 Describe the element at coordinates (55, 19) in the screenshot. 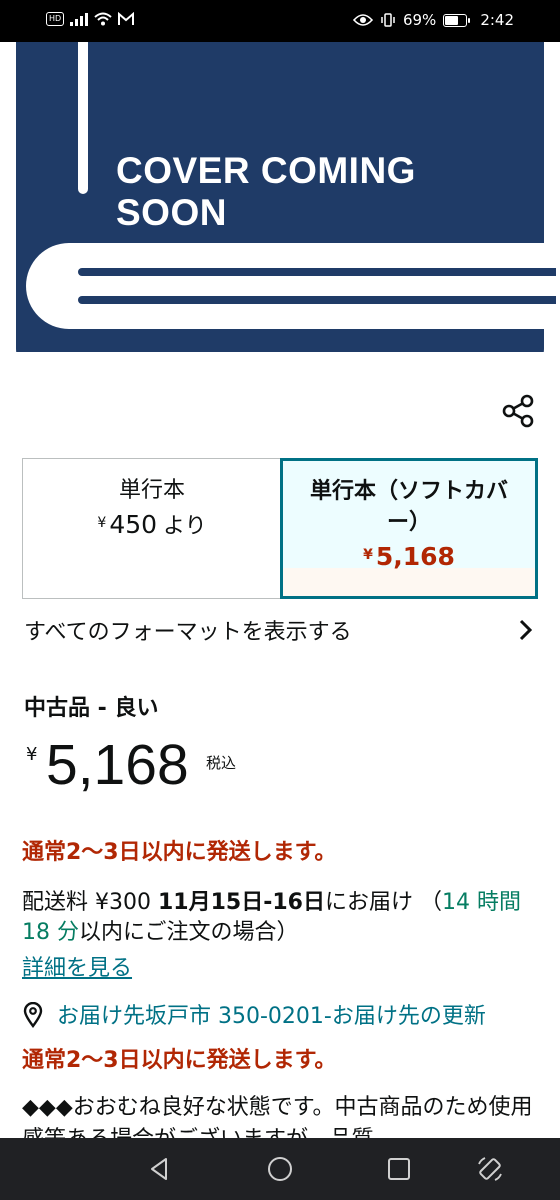

I see `hd-icon: HD` at that location.